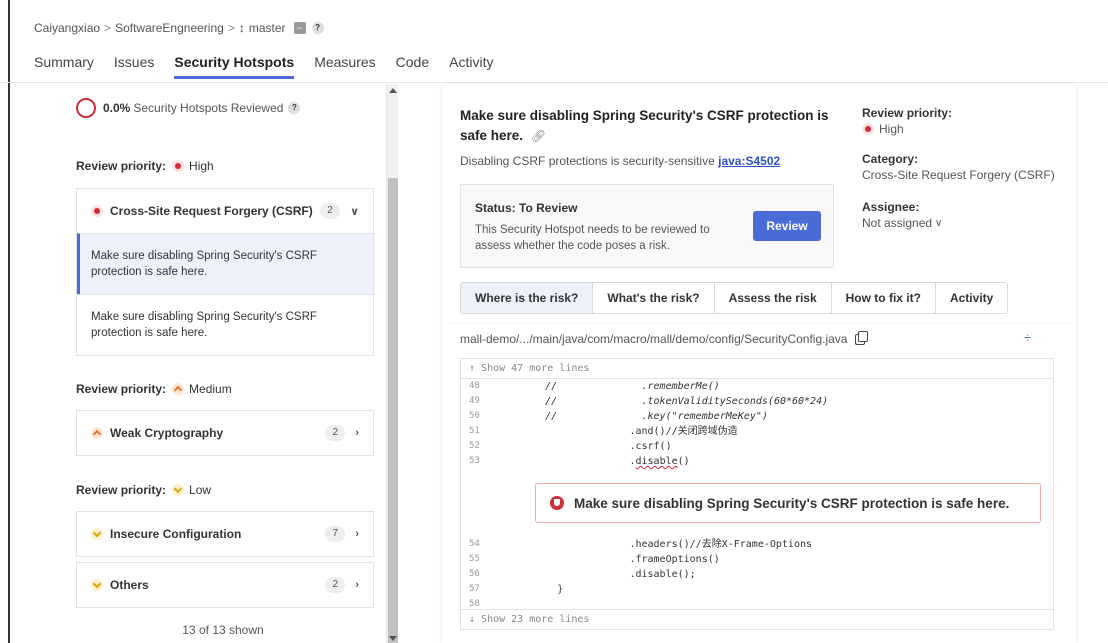 The height and width of the screenshot is (643, 1108). I want to click on tab-code: Code, so click(412, 66).